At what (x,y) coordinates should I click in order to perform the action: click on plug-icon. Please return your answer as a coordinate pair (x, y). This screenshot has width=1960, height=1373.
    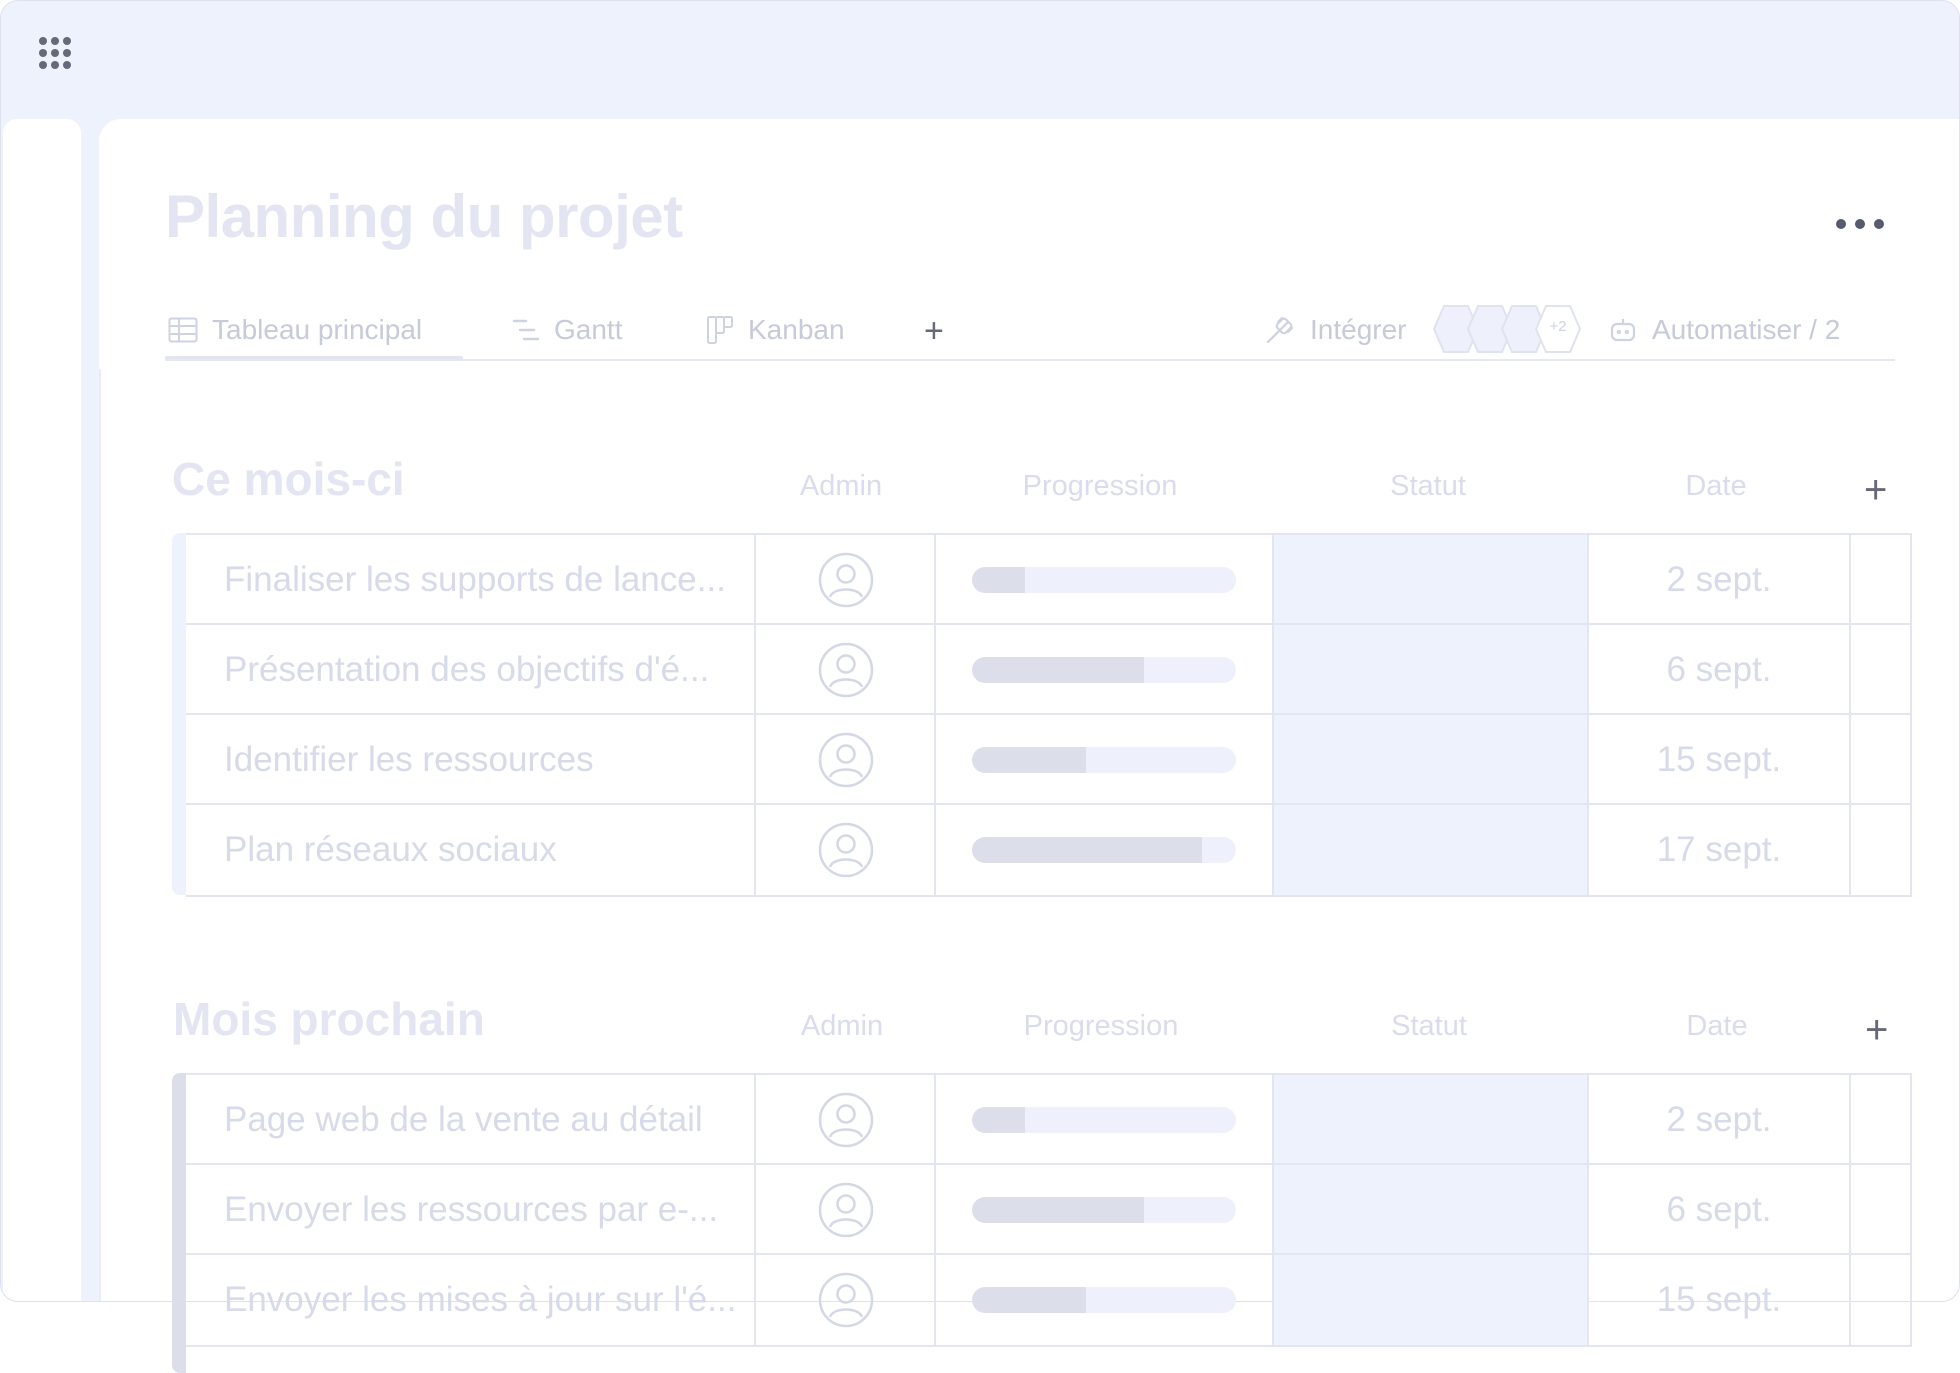
    Looking at the image, I should click on (1280, 330).